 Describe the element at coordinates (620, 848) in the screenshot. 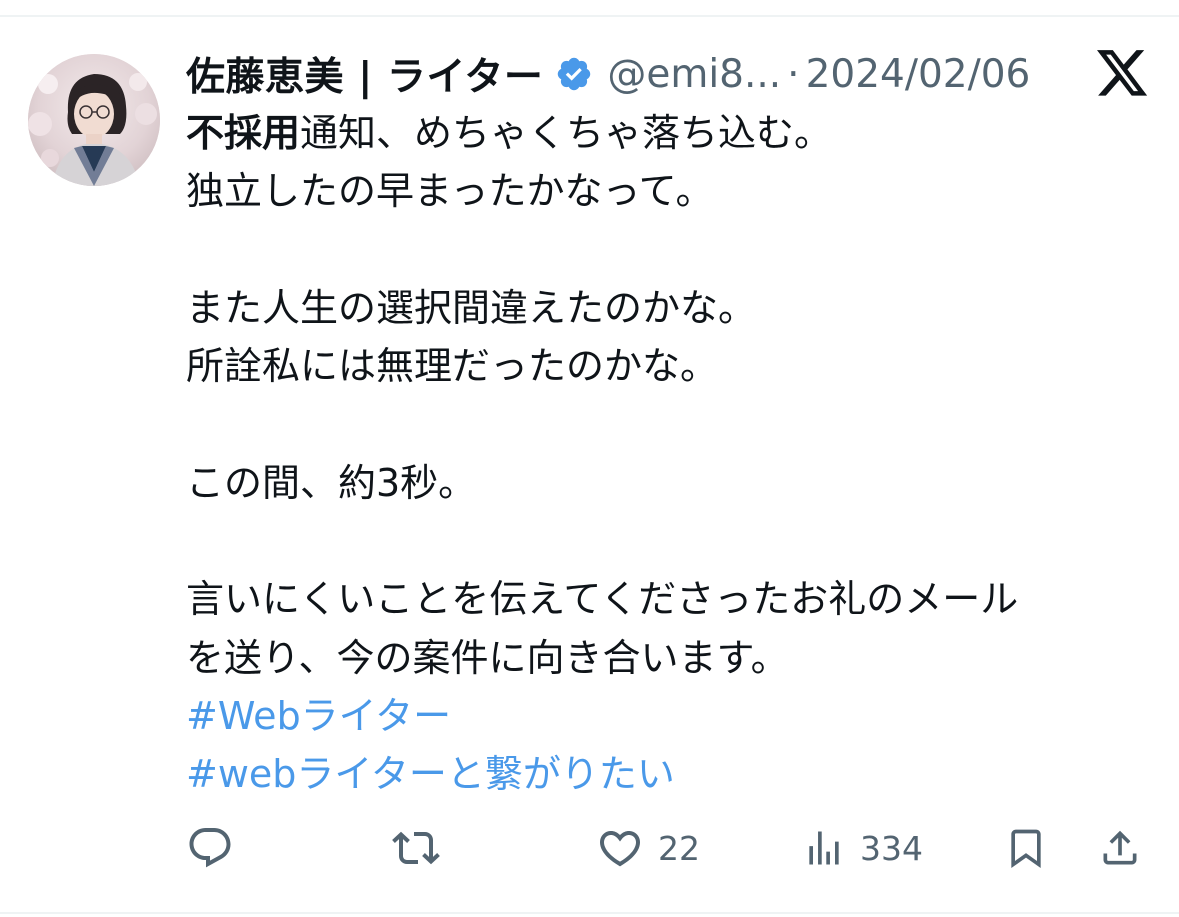

I see `heart-icon` at that location.